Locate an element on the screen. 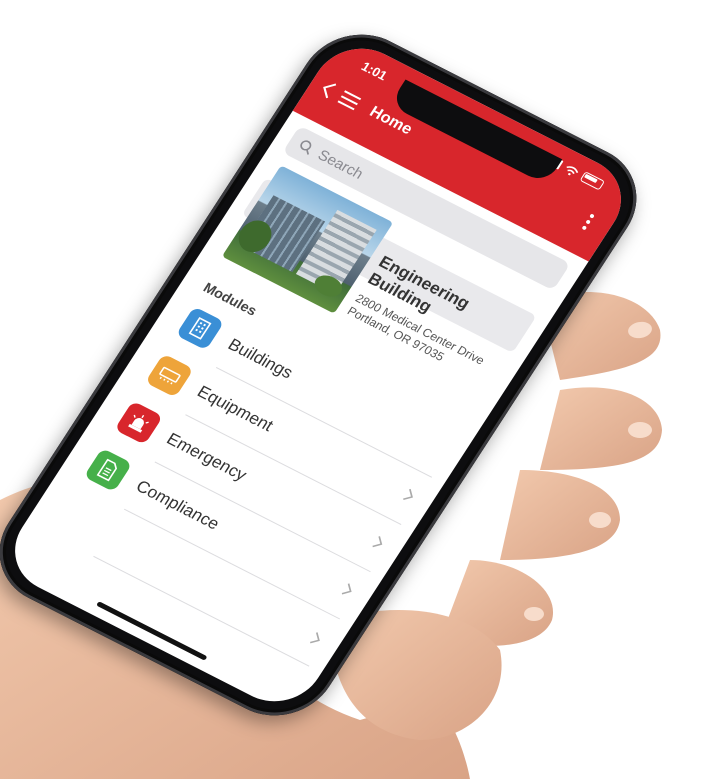 The image size is (714, 779). siren-icon is located at coordinates (139, 422).